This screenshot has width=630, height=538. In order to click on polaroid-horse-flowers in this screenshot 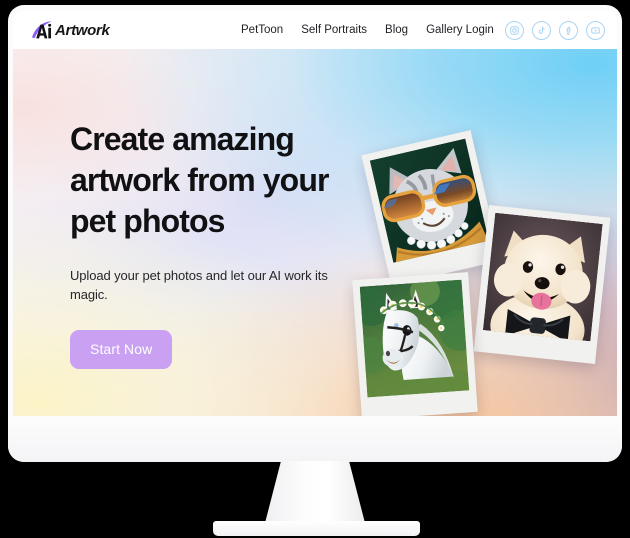, I will do `click(415, 344)`.